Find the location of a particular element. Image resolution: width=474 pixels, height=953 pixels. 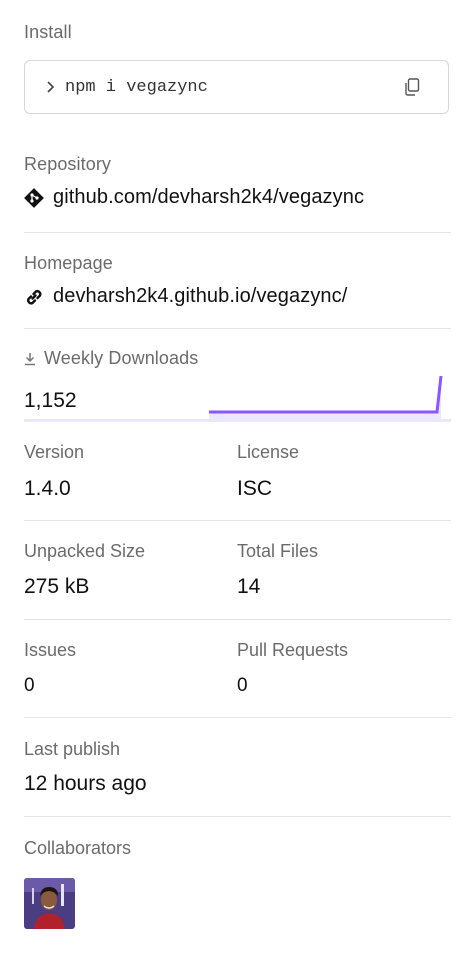

license-value: ISC is located at coordinates (255, 488).